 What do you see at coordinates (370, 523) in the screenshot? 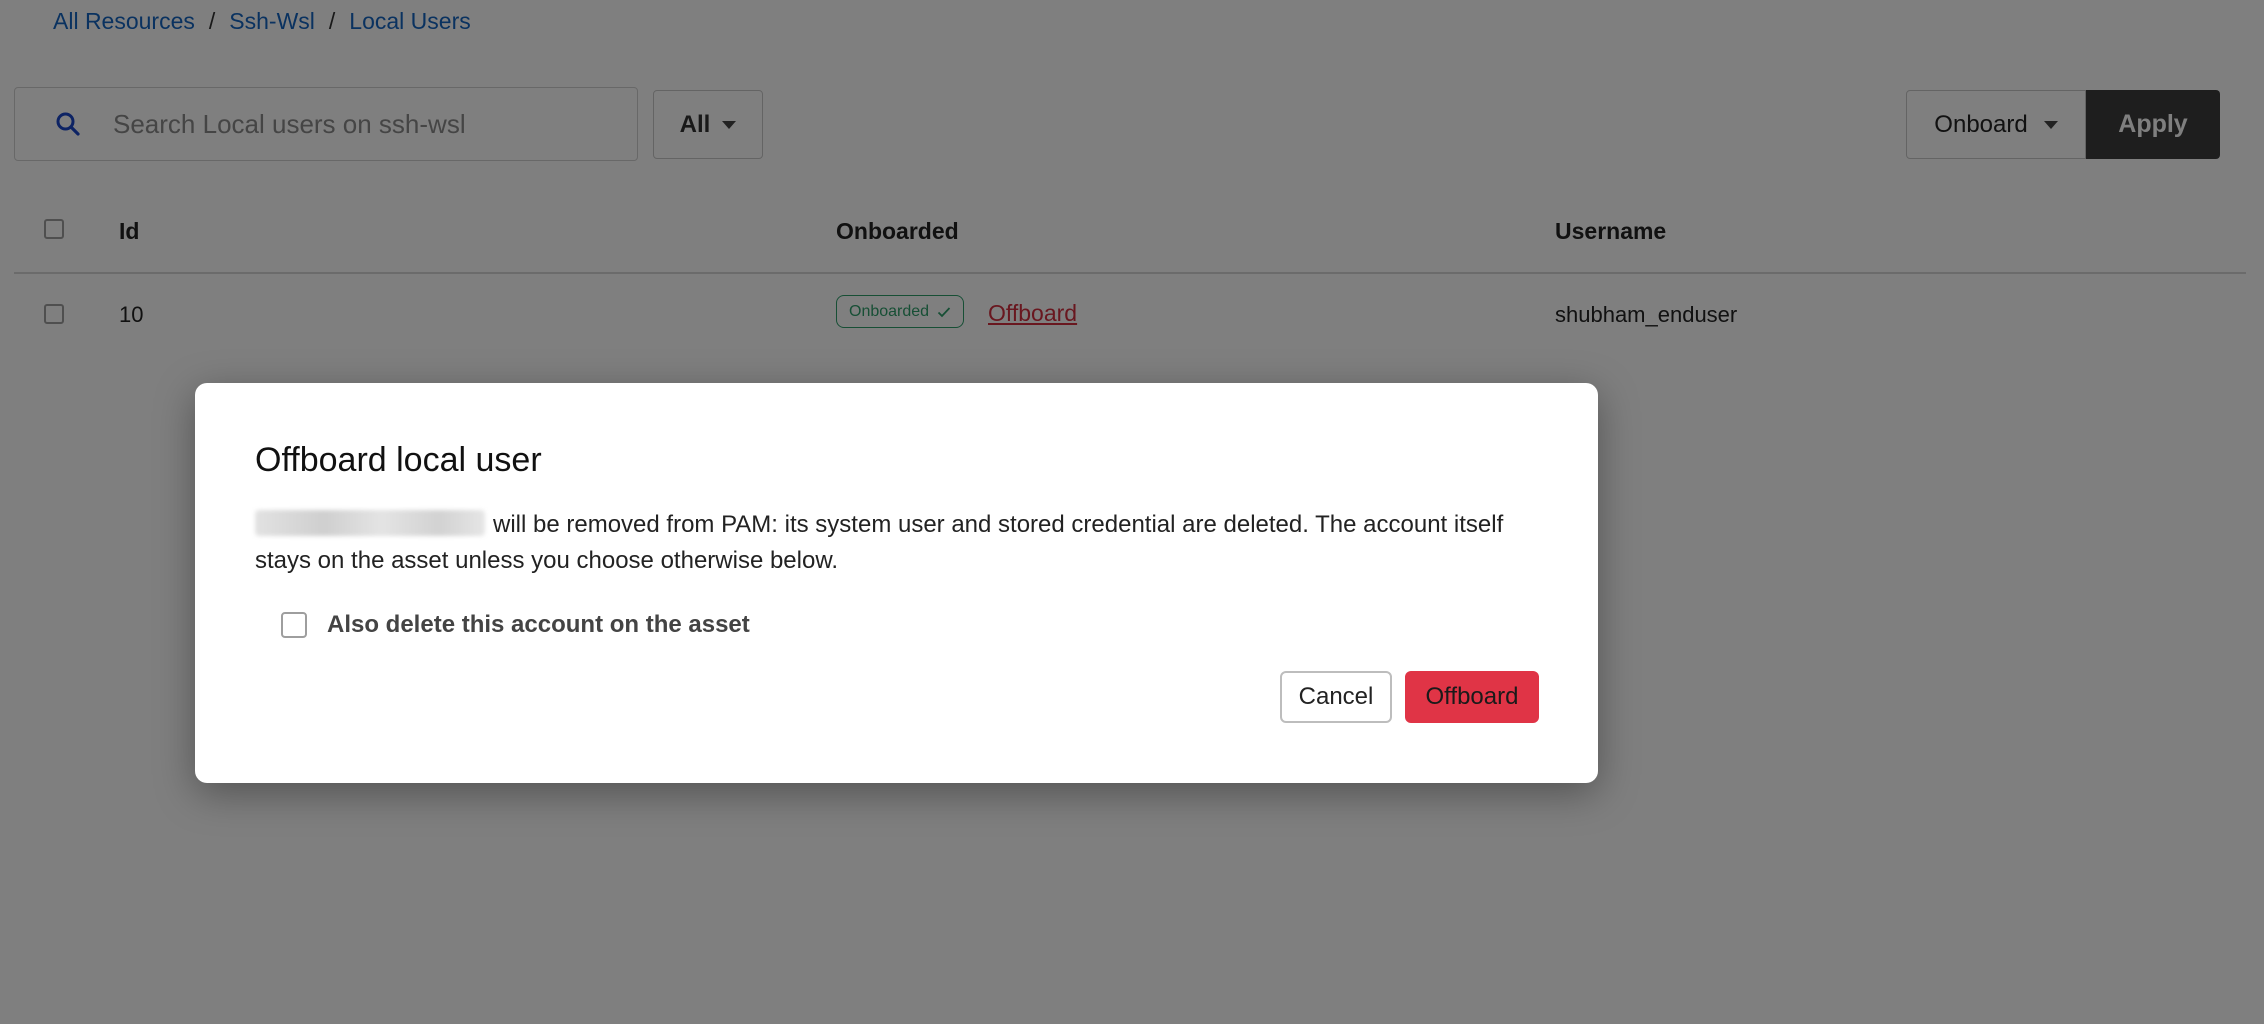
I see `redacted-username` at bounding box center [370, 523].